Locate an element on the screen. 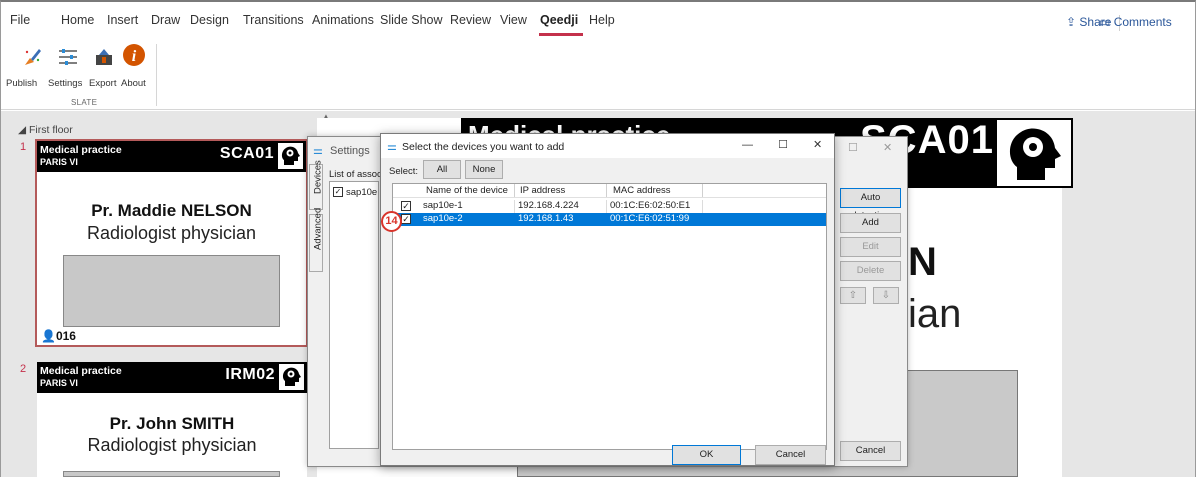  brain-icon is located at coordinates (290, 156).